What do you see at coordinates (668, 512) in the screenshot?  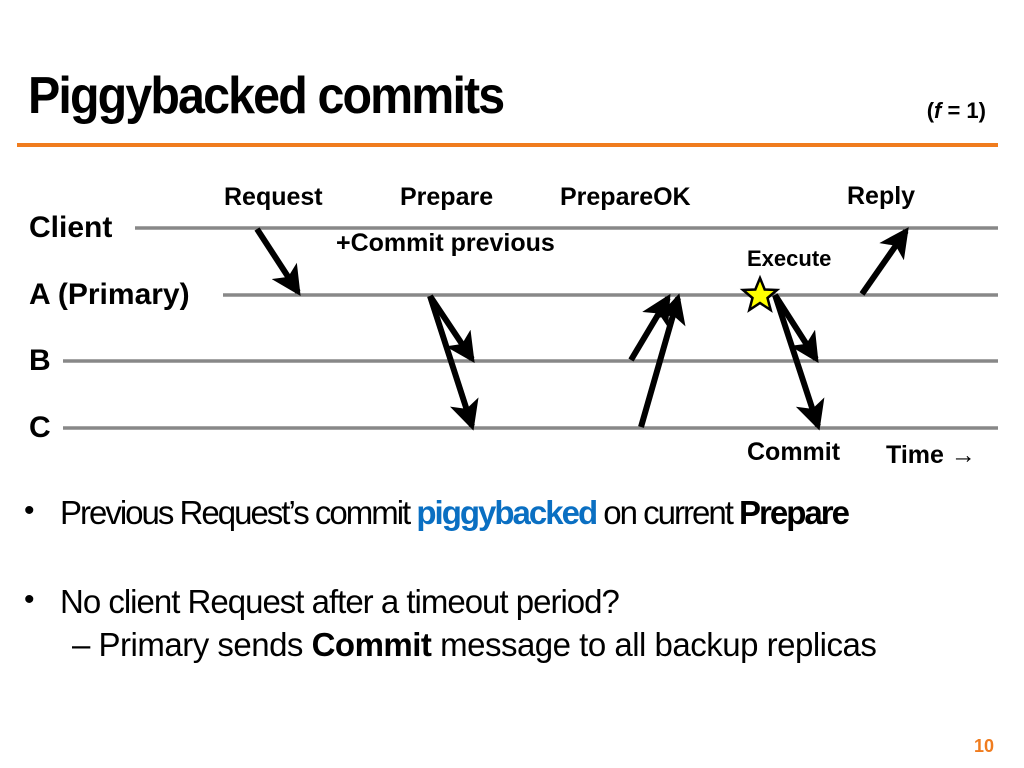 I see `bullet1-part2: on current` at bounding box center [668, 512].